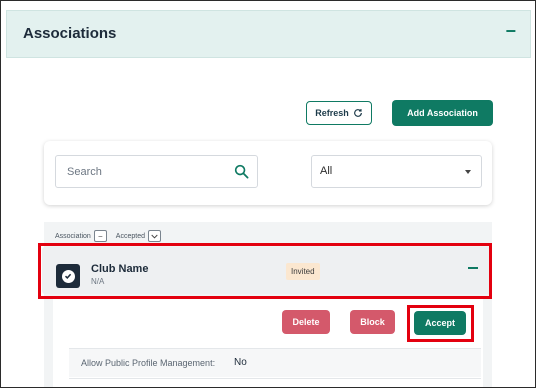 The image size is (536, 388). I want to click on status-select: All, so click(396, 171).